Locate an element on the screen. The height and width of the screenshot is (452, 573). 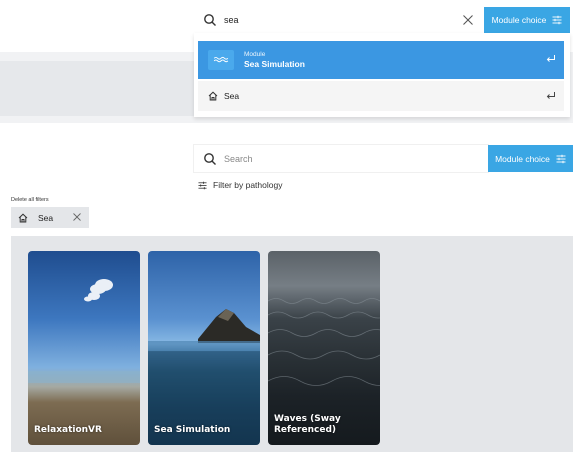
module-card-relaxationvr: RelaxationVR is located at coordinates (84, 348).